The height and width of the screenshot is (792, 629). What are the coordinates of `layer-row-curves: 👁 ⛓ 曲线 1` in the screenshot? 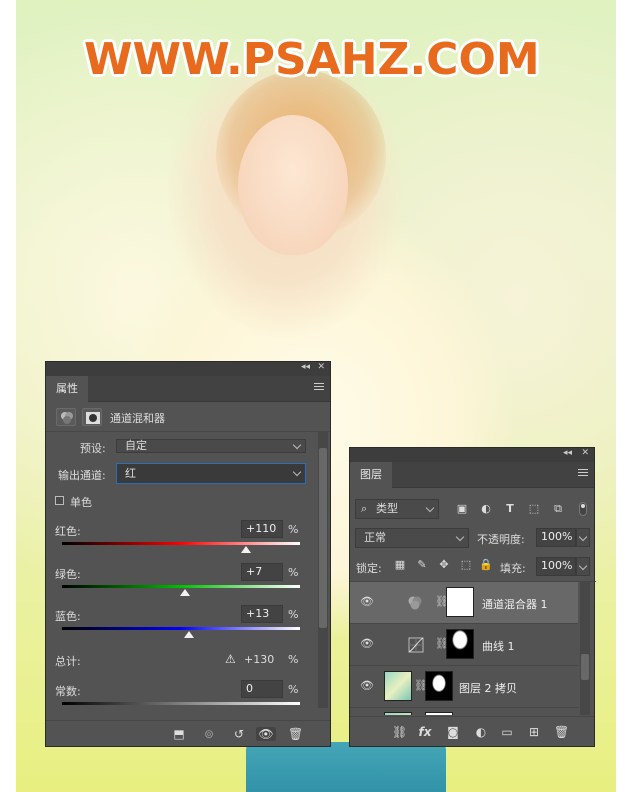 It's located at (464, 645).